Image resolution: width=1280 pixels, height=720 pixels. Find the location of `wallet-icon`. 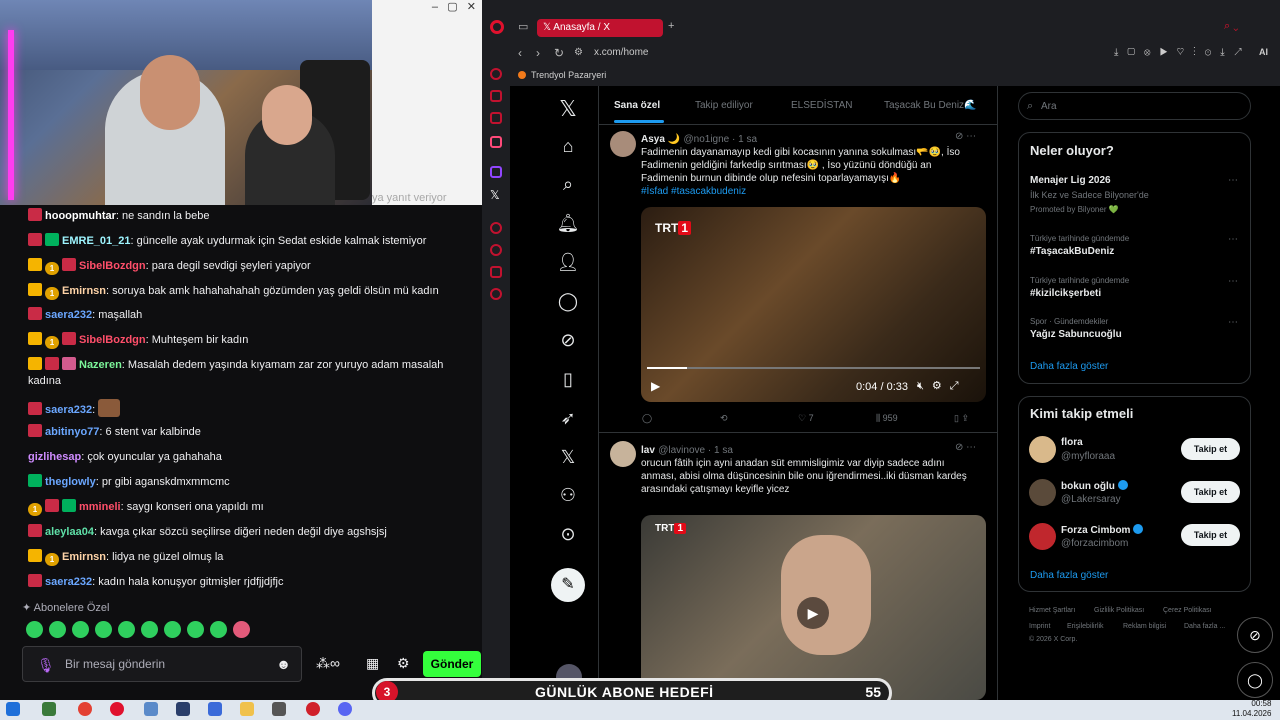

wallet-icon is located at coordinates (496, 96).